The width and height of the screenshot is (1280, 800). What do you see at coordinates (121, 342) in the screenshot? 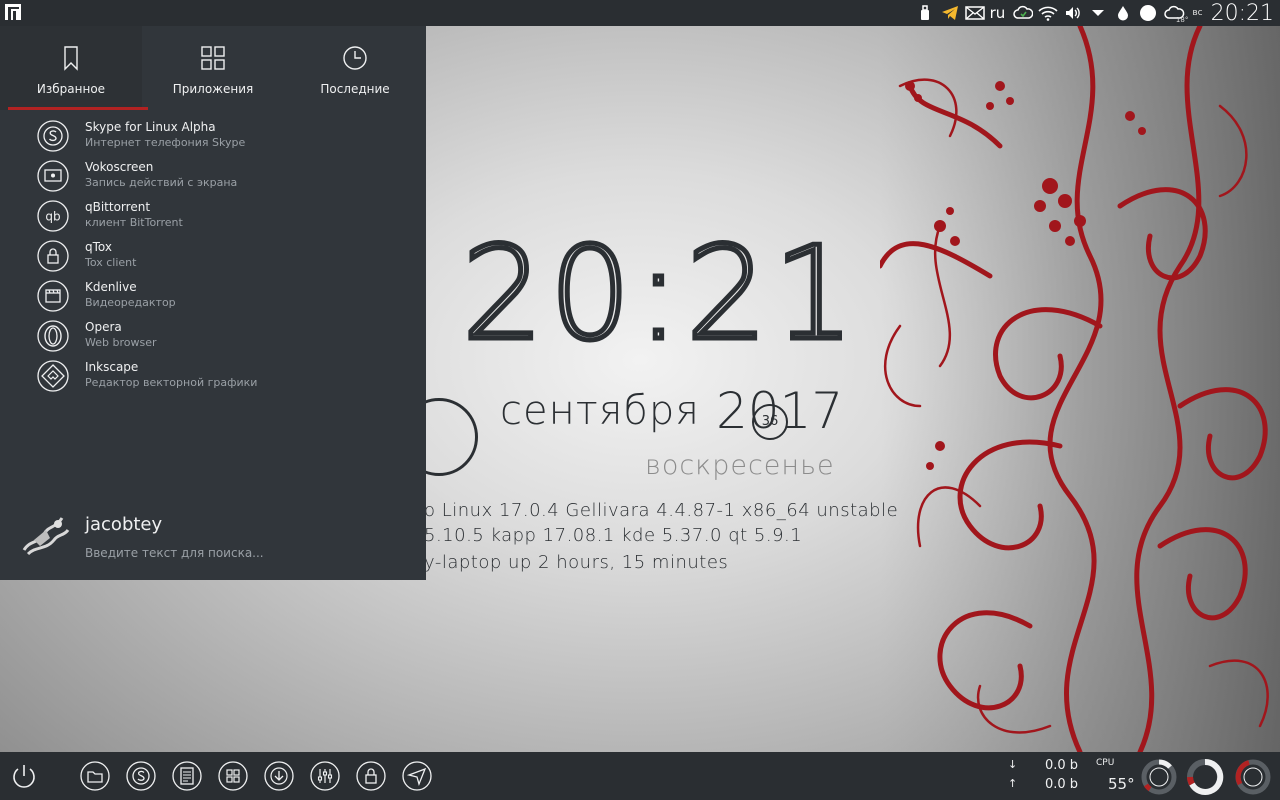
I see `app-description: Web browser` at bounding box center [121, 342].